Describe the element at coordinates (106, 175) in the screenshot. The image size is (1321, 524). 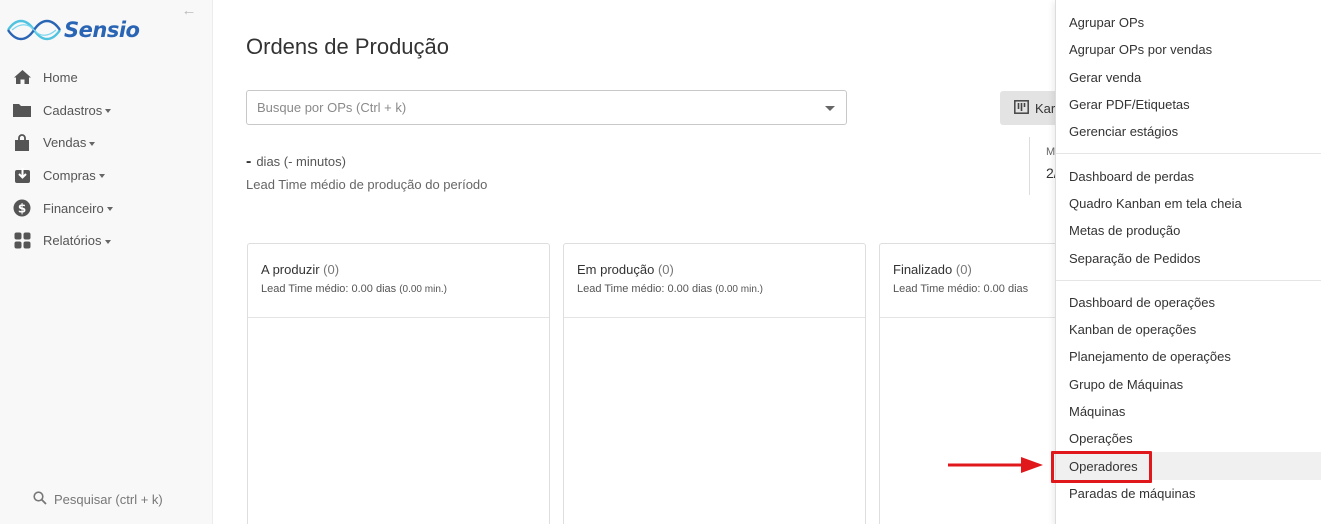
I see `sidebar-item-compras: Compras` at that location.